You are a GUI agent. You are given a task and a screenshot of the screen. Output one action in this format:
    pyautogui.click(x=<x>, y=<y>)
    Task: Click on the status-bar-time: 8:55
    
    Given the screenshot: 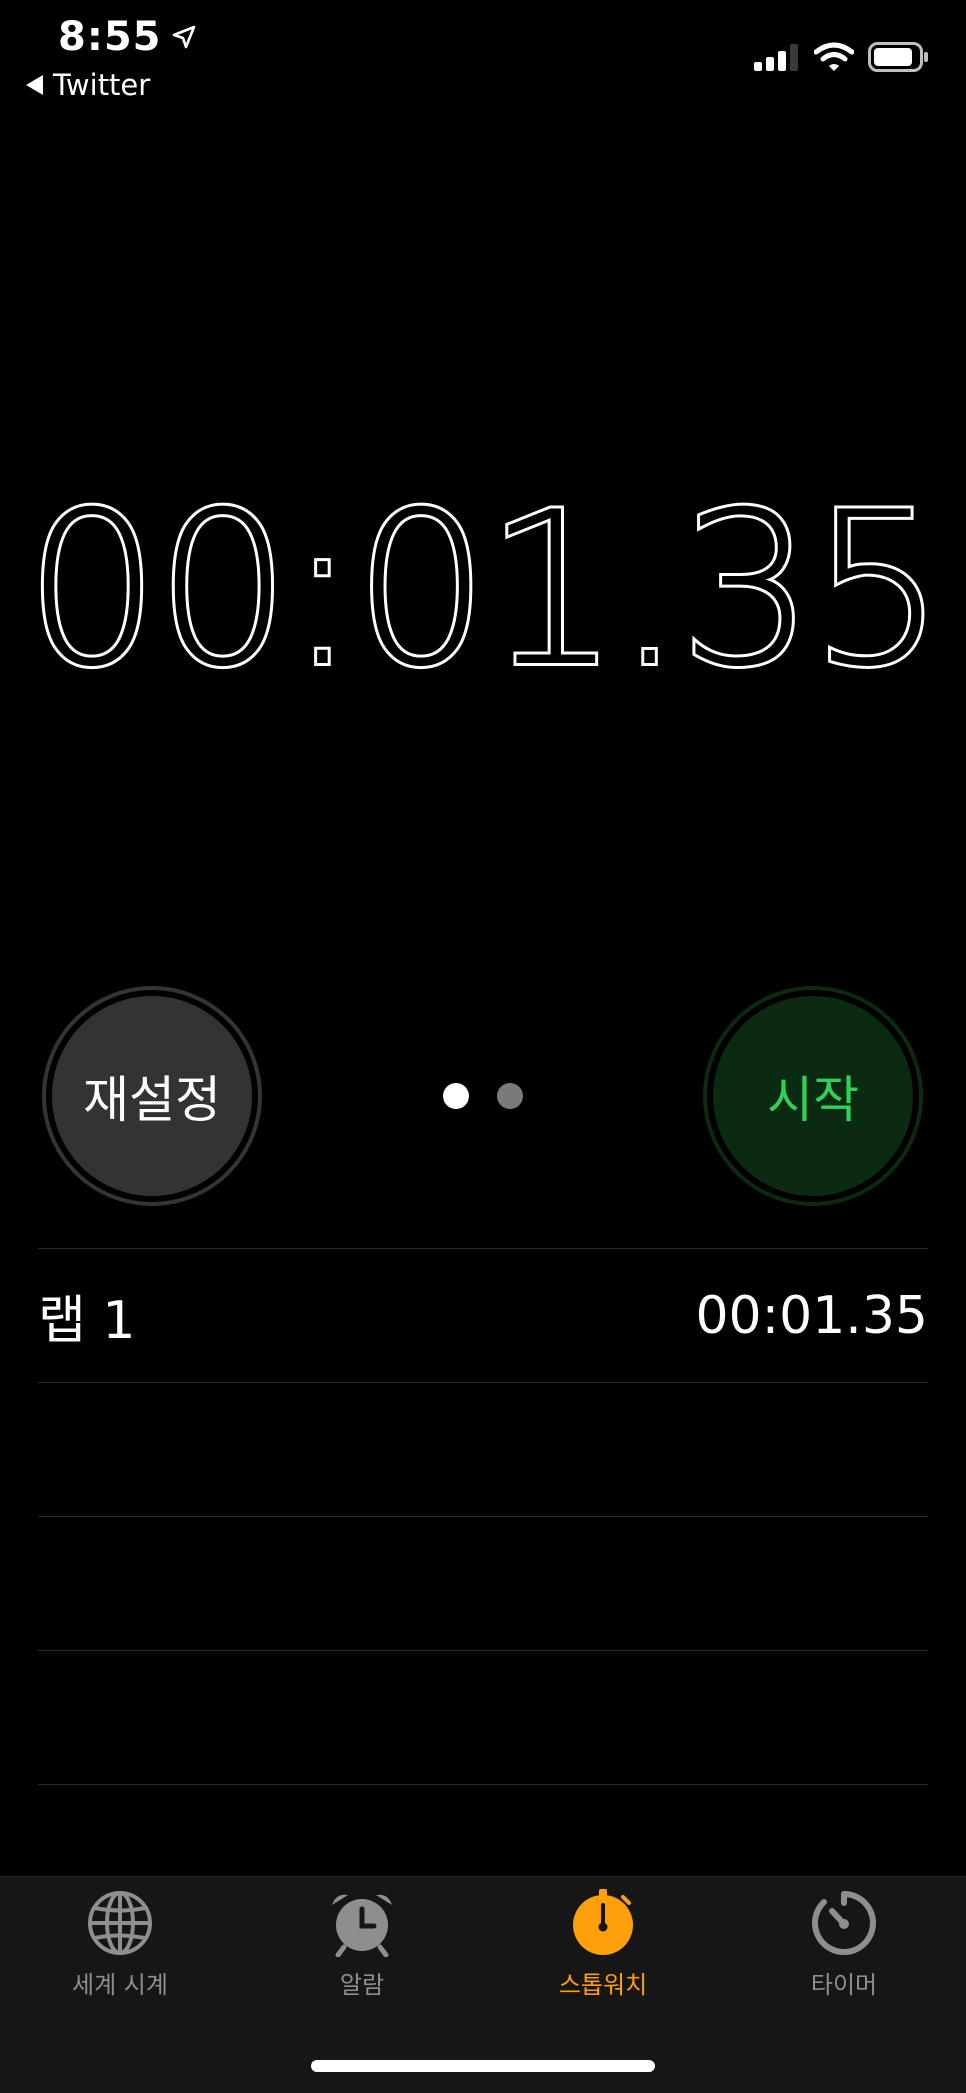 What is the action you would take?
    pyautogui.click(x=127, y=37)
    